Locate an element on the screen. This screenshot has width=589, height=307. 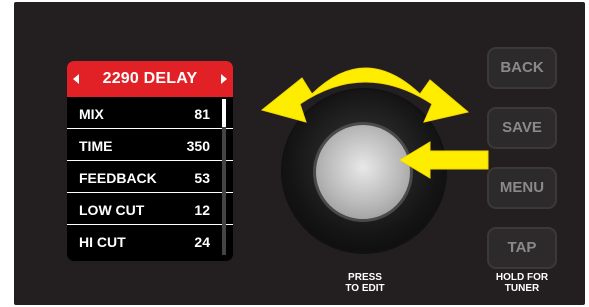
press-arrow-icon is located at coordinates (444, 160).